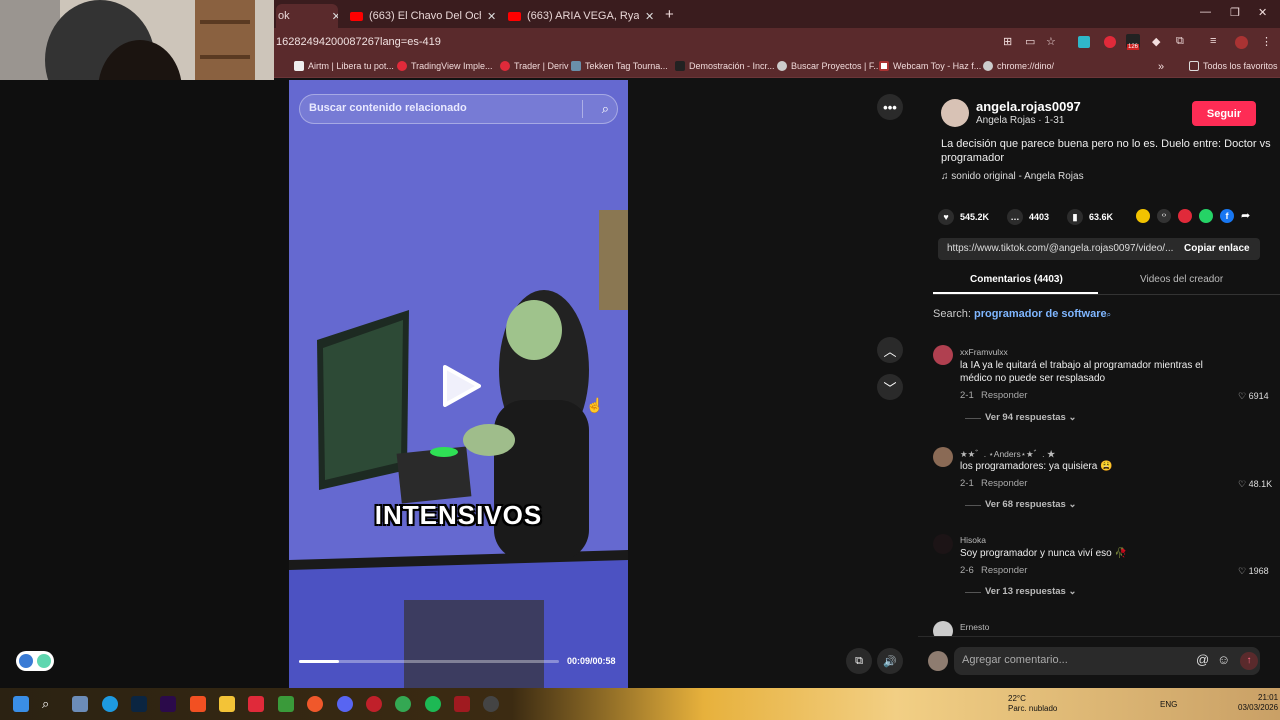 The height and width of the screenshot is (720, 1280). What do you see at coordinates (21, 704) in the screenshot?
I see `windows-start-icon` at bounding box center [21, 704].